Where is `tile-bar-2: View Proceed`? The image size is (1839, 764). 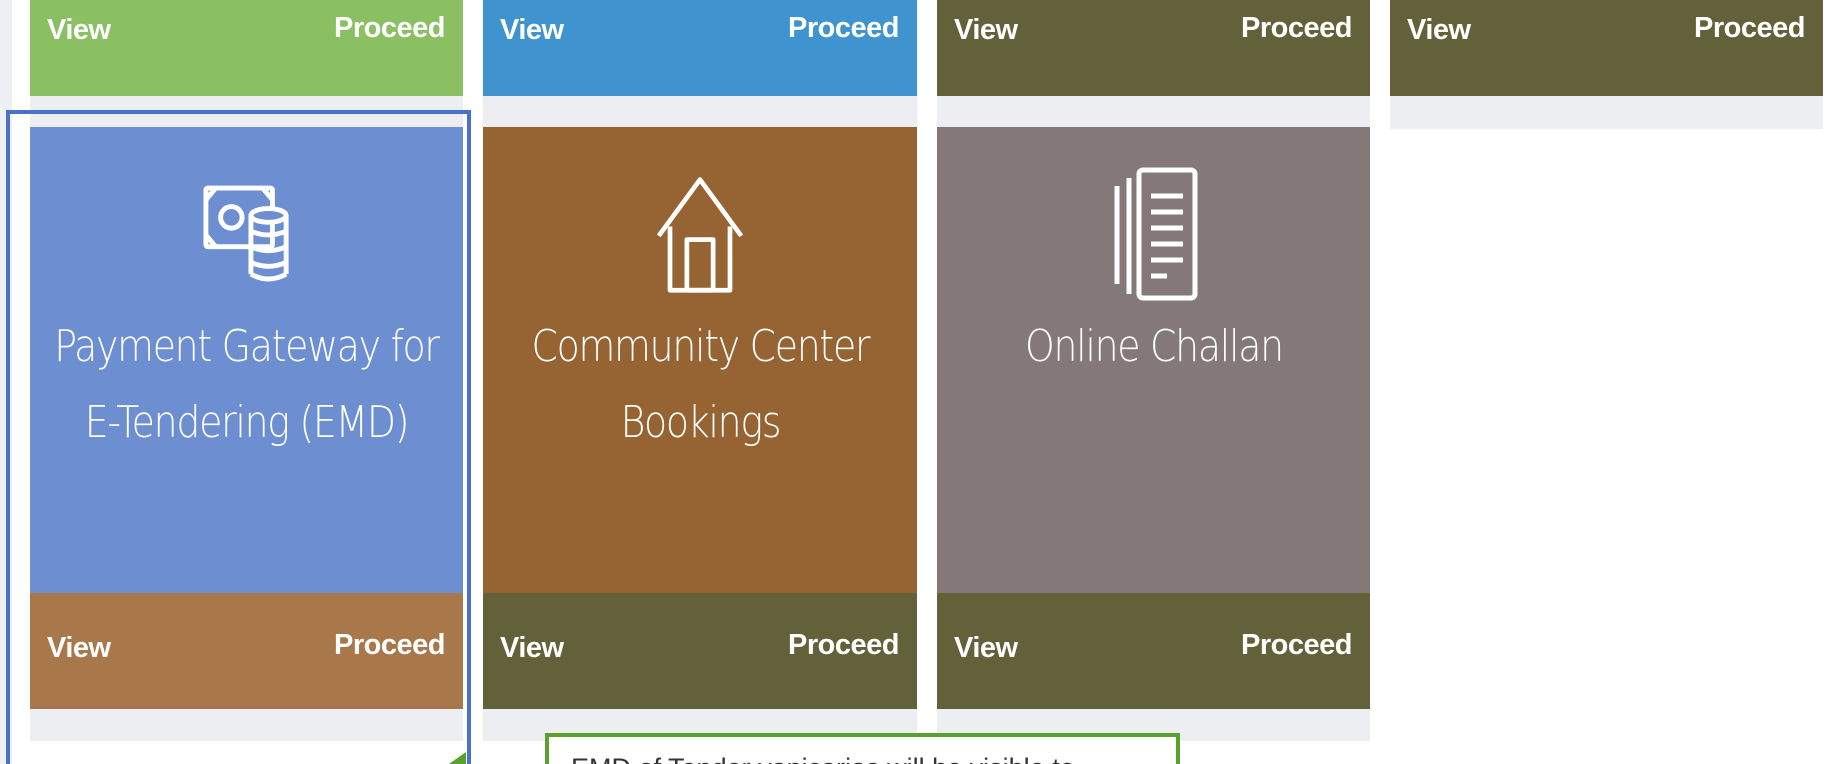 tile-bar-2: View Proceed is located at coordinates (700, 651).